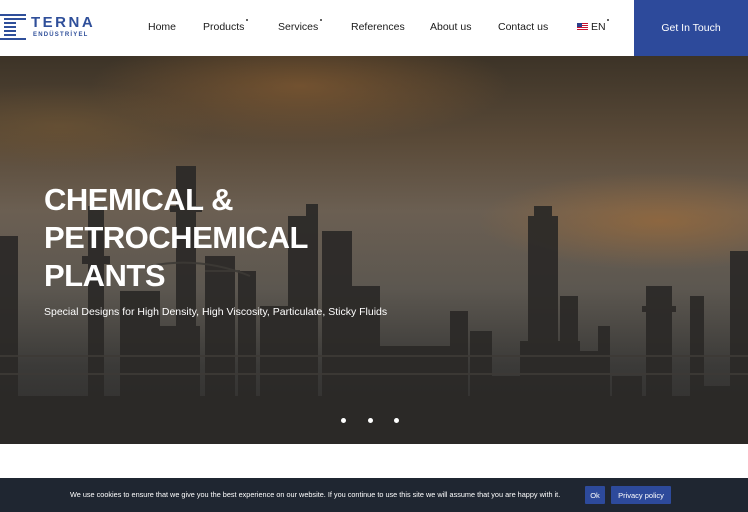  I want to click on cookie-ok-button: Ok, so click(595, 495).